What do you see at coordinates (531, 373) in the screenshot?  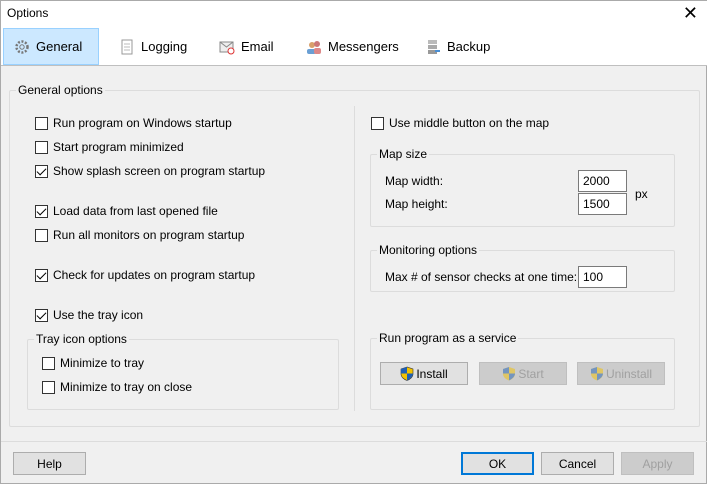 I see `button-label: Start` at bounding box center [531, 373].